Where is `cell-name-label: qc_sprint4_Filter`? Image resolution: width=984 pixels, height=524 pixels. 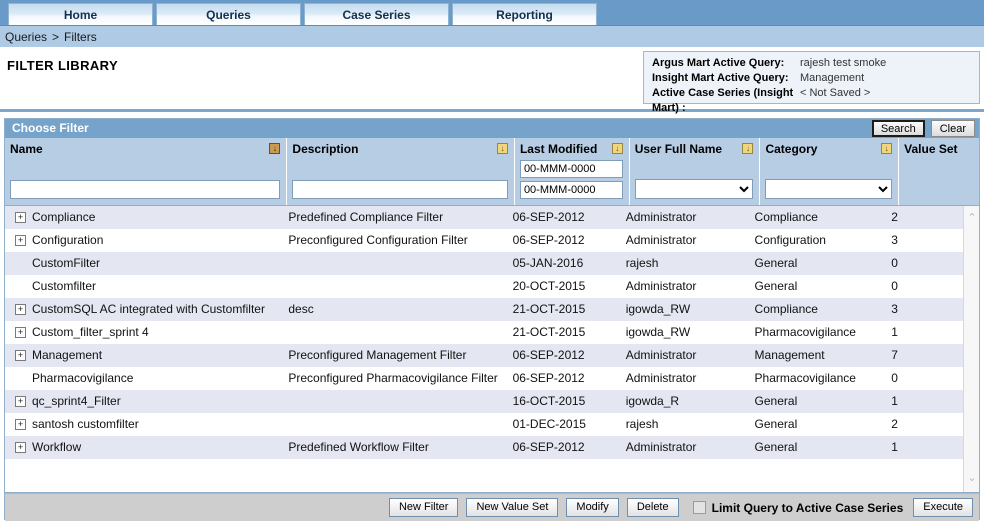 cell-name-label: qc_sprint4_Filter is located at coordinates (76, 401).